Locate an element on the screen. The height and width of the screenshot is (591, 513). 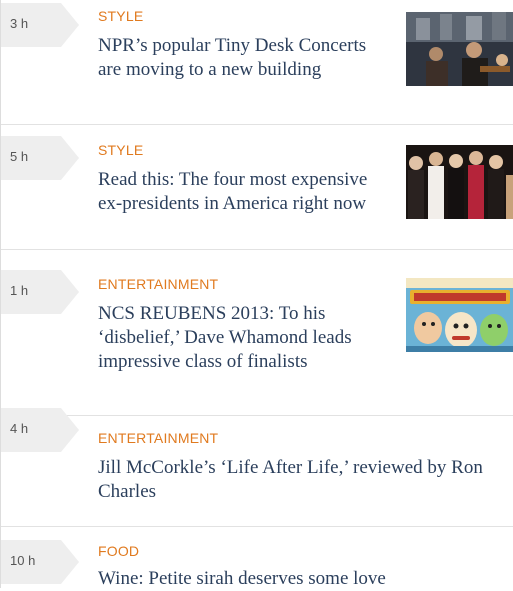
time-label: 10 h is located at coordinates (23, 560).